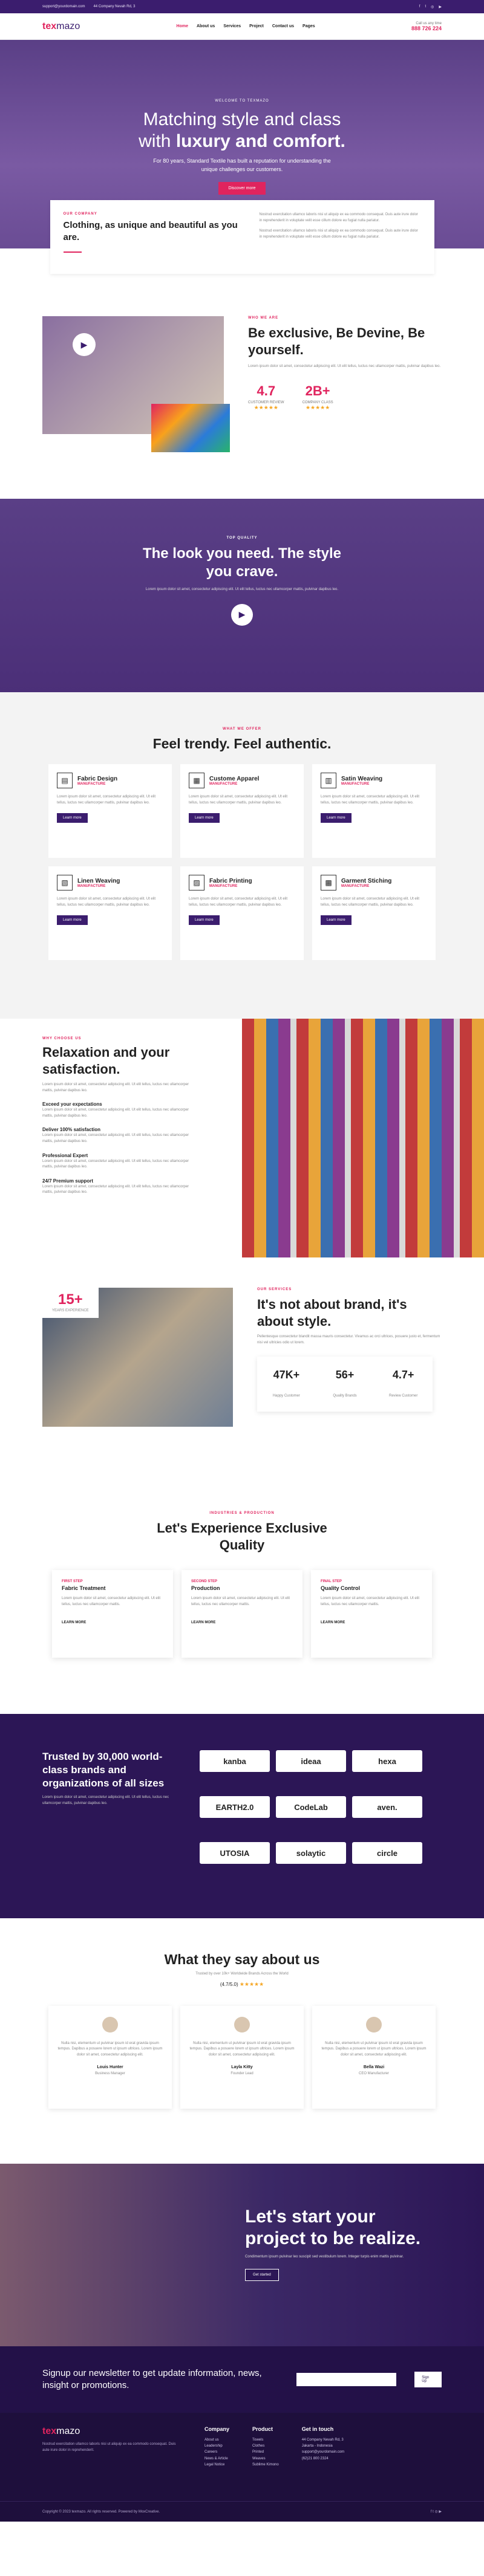 This screenshot has height=2576, width=484. What do you see at coordinates (216, 2452) in the screenshot?
I see `footer-link: Careers` at bounding box center [216, 2452].